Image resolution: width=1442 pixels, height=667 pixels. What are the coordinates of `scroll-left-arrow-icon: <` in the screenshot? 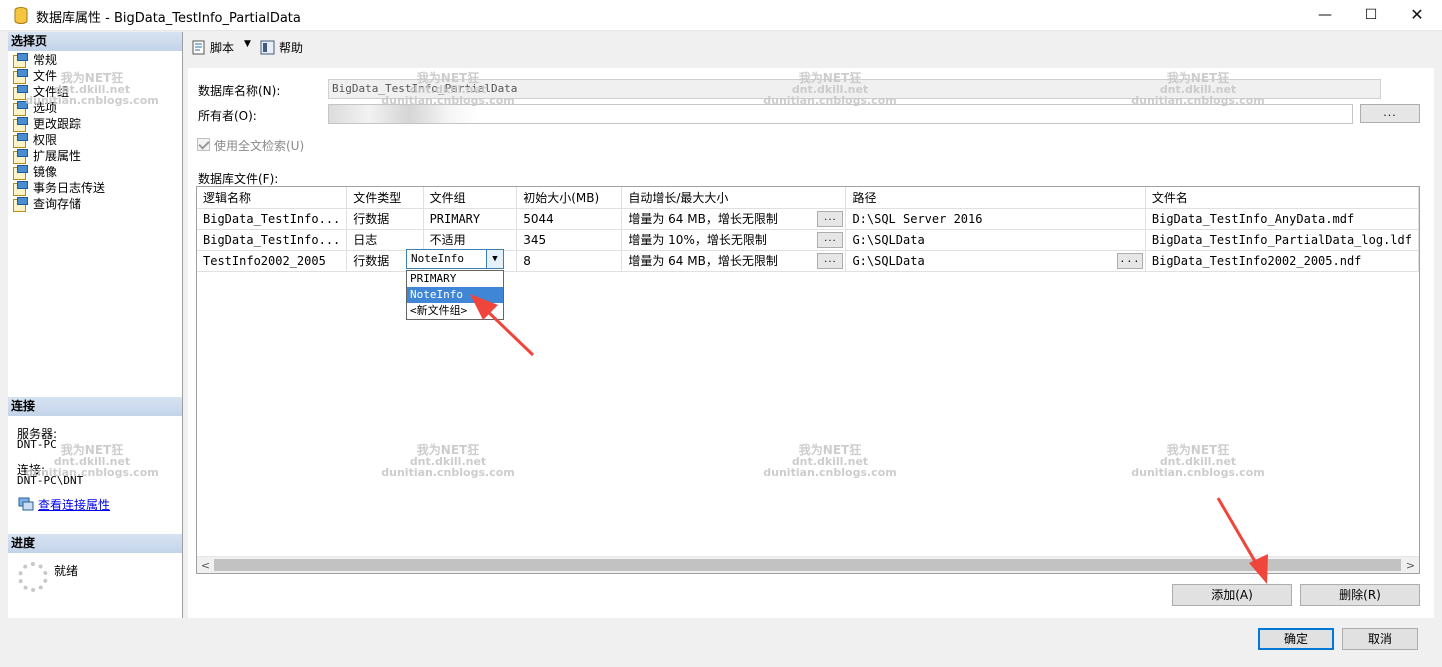 It's located at (205, 565).